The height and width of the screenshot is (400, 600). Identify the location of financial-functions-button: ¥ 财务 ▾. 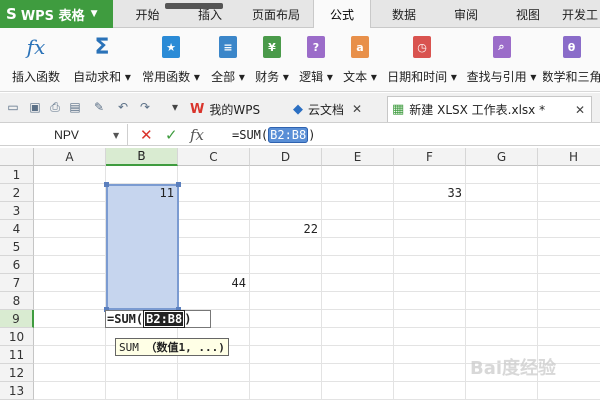
(272, 60).